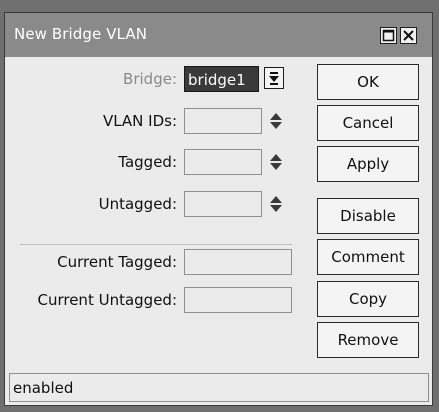 The width and height of the screenshot is (439, 412). Describe the element at coordinates (156, 244) in the screenshot. I see `separator` at that location.